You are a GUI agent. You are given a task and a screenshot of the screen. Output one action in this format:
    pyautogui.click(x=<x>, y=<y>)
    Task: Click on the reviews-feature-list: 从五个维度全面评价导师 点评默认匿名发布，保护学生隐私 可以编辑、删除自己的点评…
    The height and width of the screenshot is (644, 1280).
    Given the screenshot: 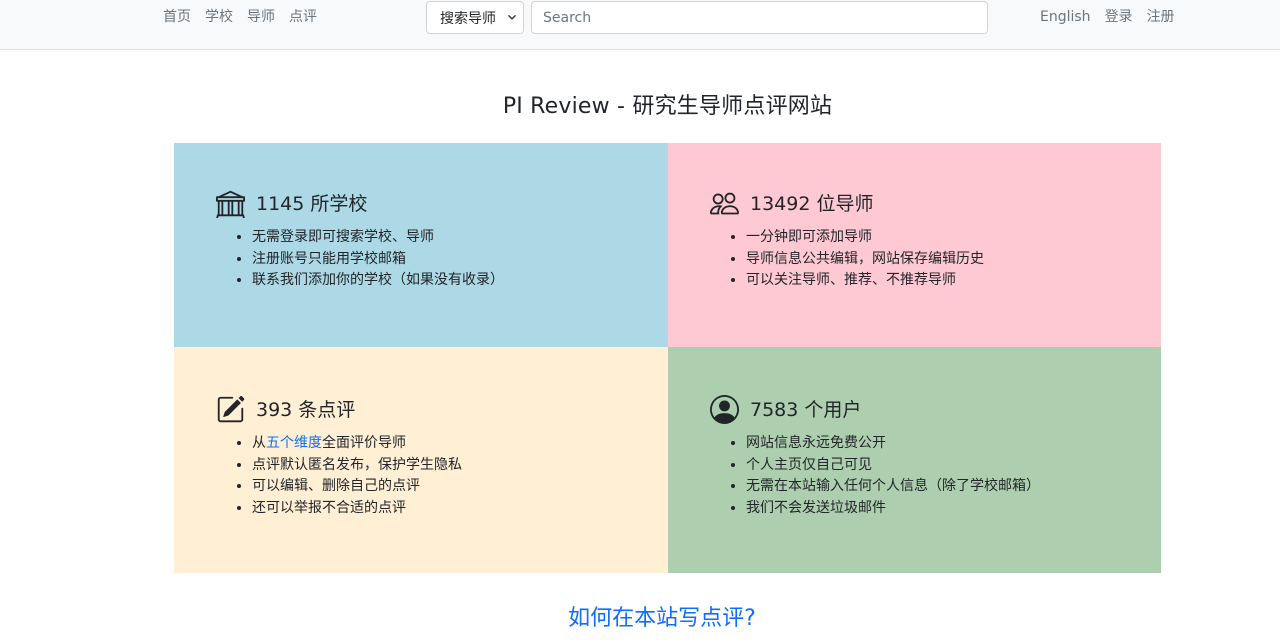 What is the action you would take?
    pyautogui.click(x=357, y=476)
    